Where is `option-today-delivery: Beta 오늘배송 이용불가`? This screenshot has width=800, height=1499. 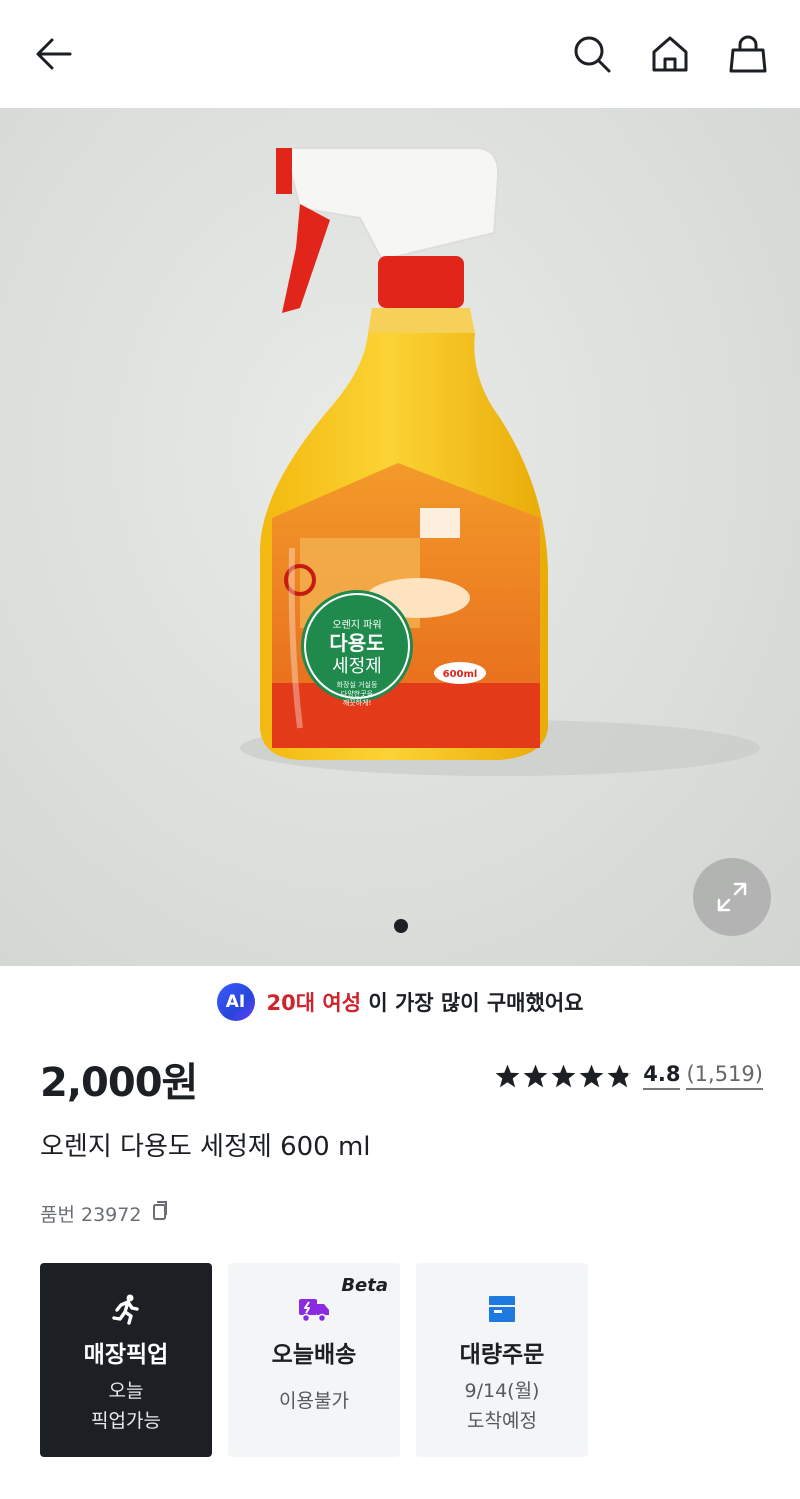 option-today-delivery: Beta 오늘배송 이용불가 is located at coordinates (314, 1360).